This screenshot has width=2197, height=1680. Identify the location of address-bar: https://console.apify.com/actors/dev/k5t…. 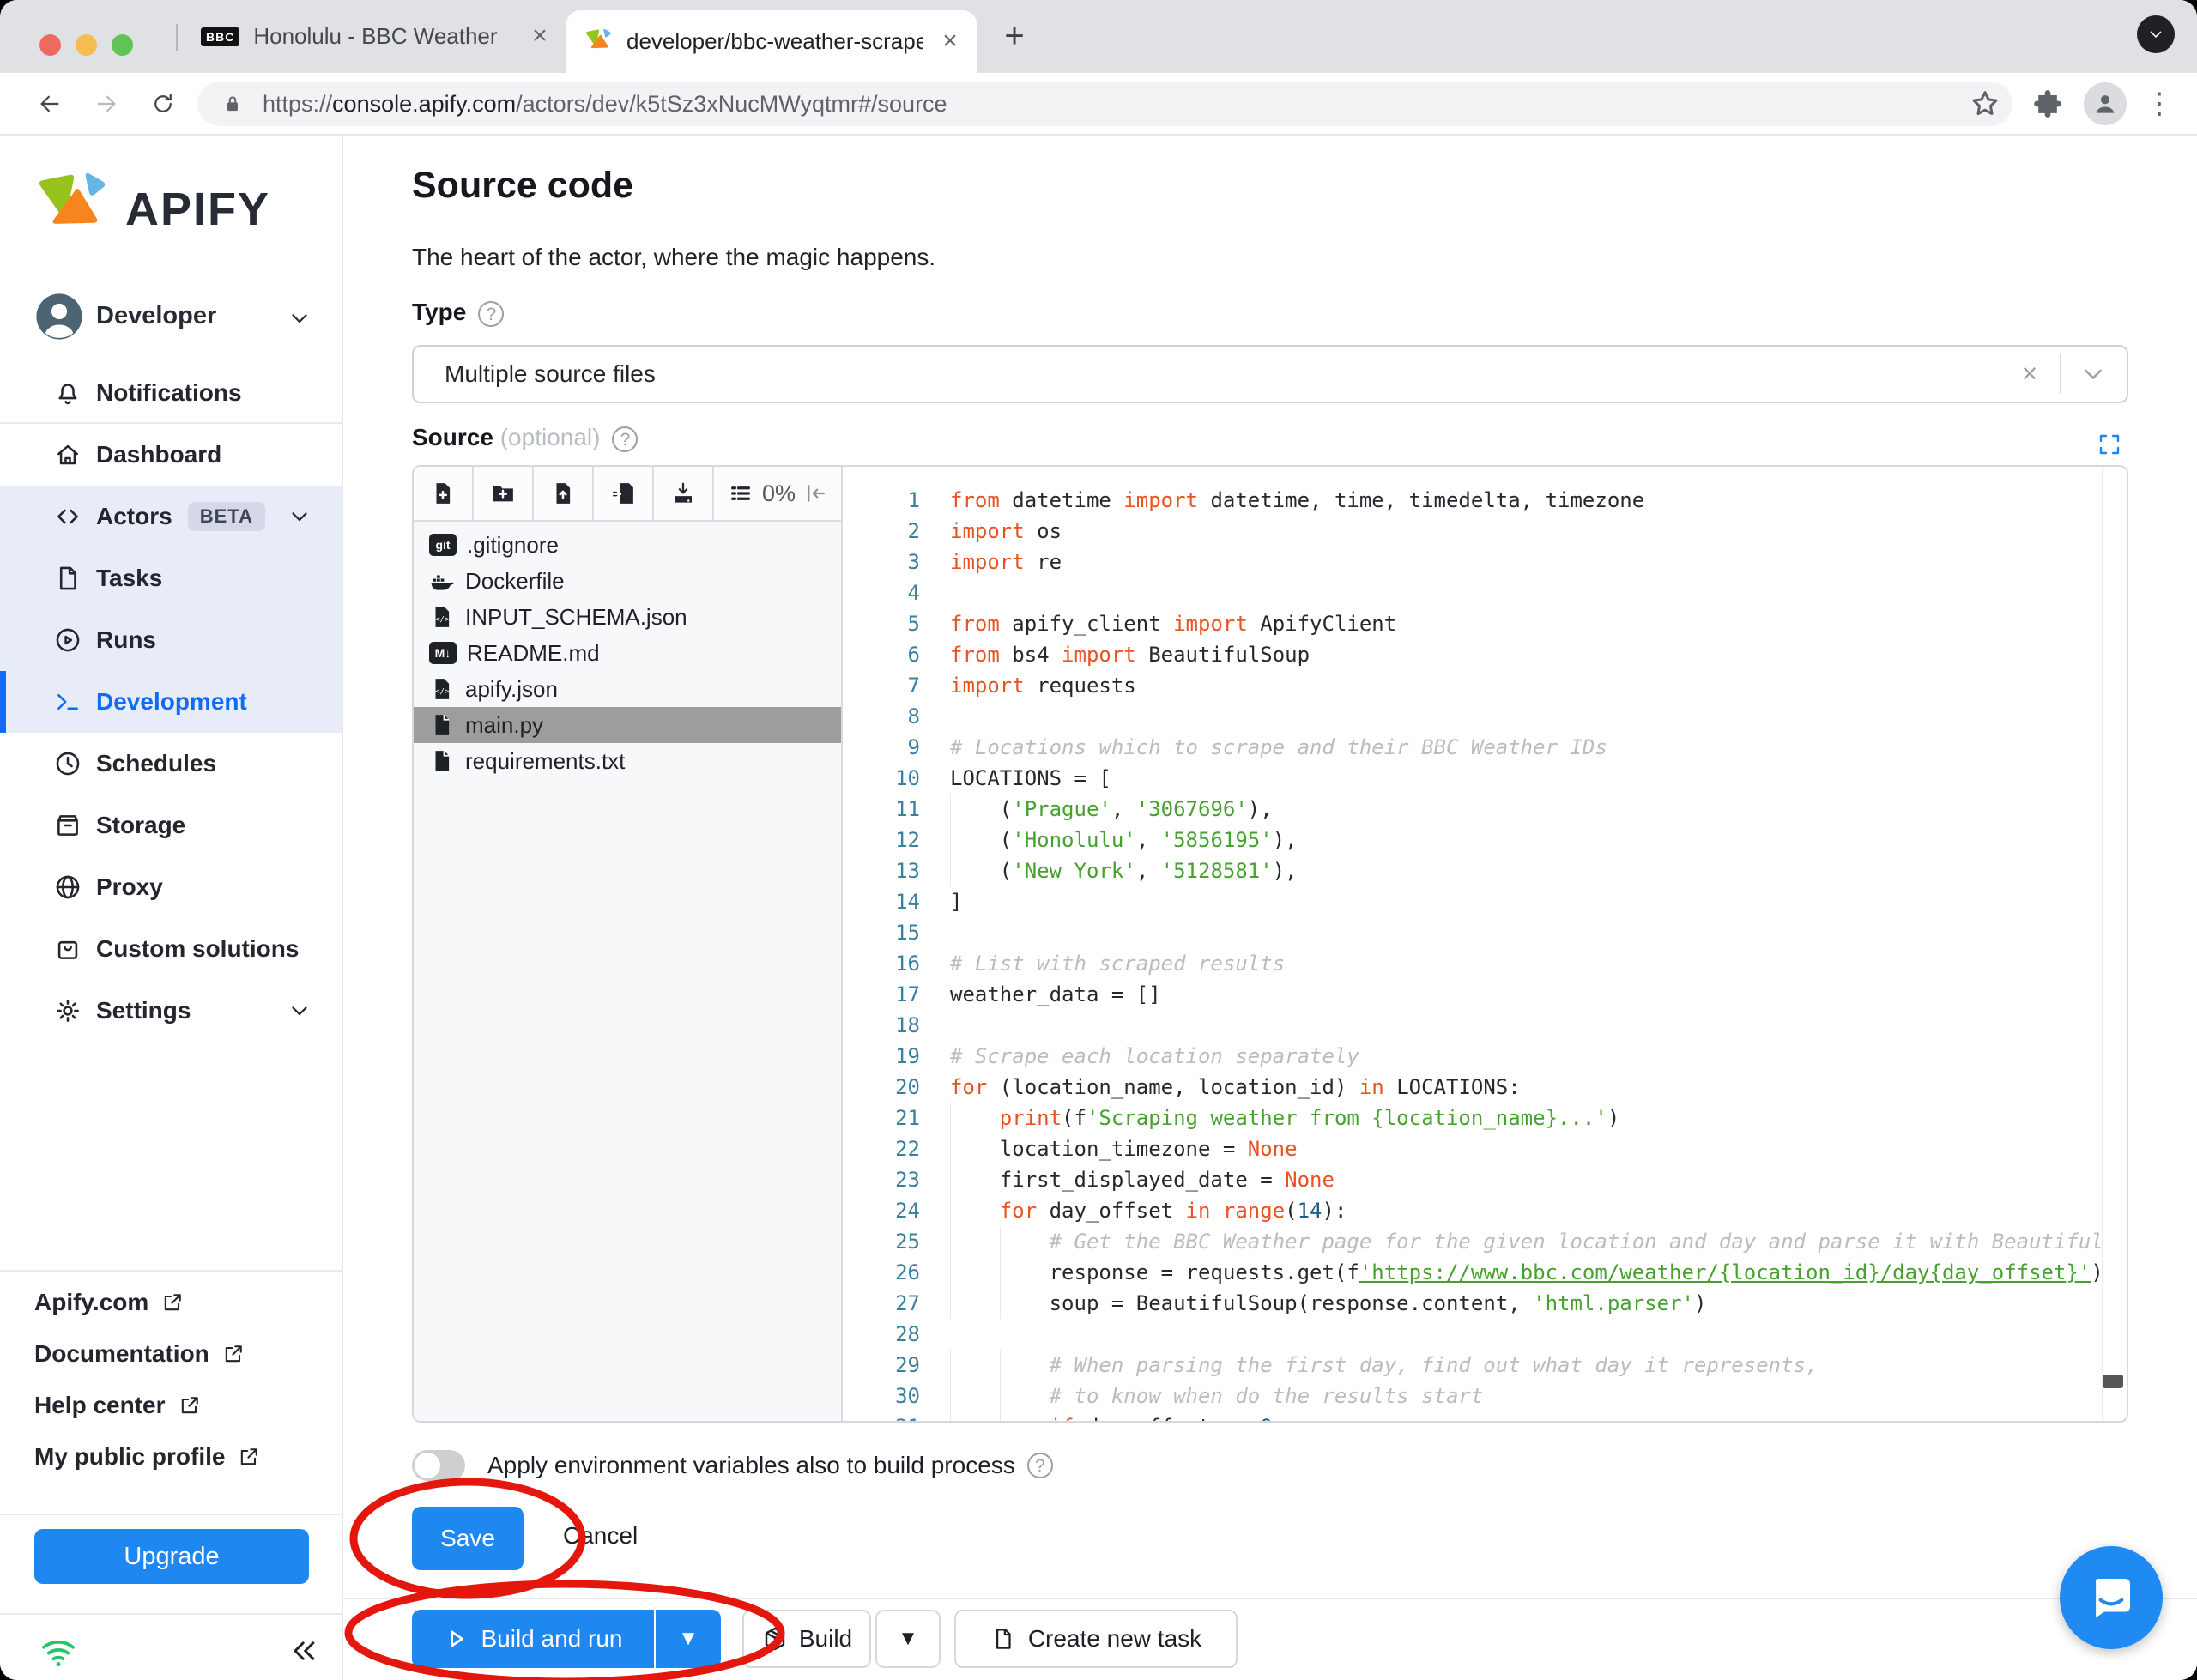
(1104, 104).